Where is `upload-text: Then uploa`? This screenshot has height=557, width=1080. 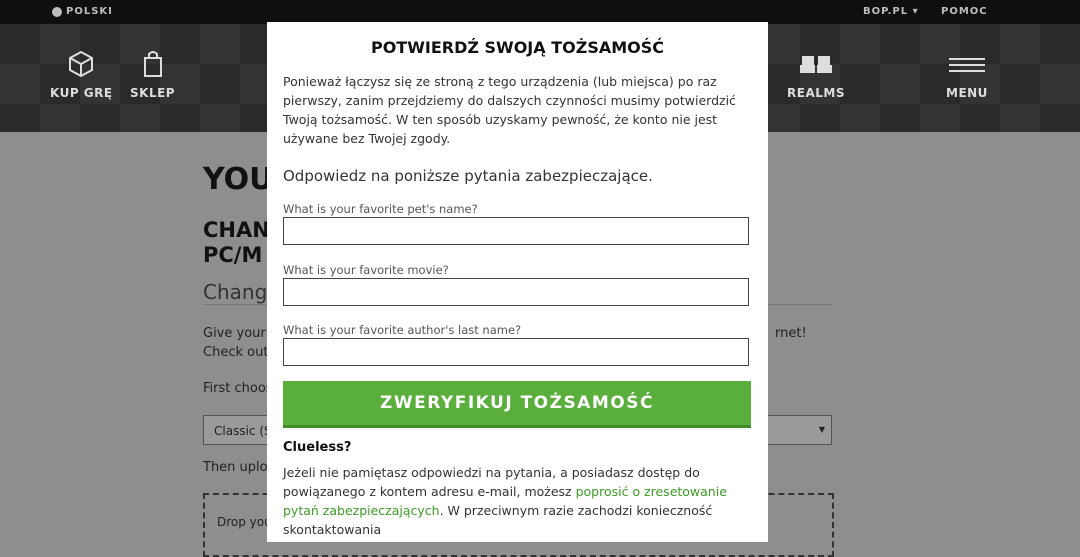 upload-text: Then uploa is located at coordinates (239, 467).